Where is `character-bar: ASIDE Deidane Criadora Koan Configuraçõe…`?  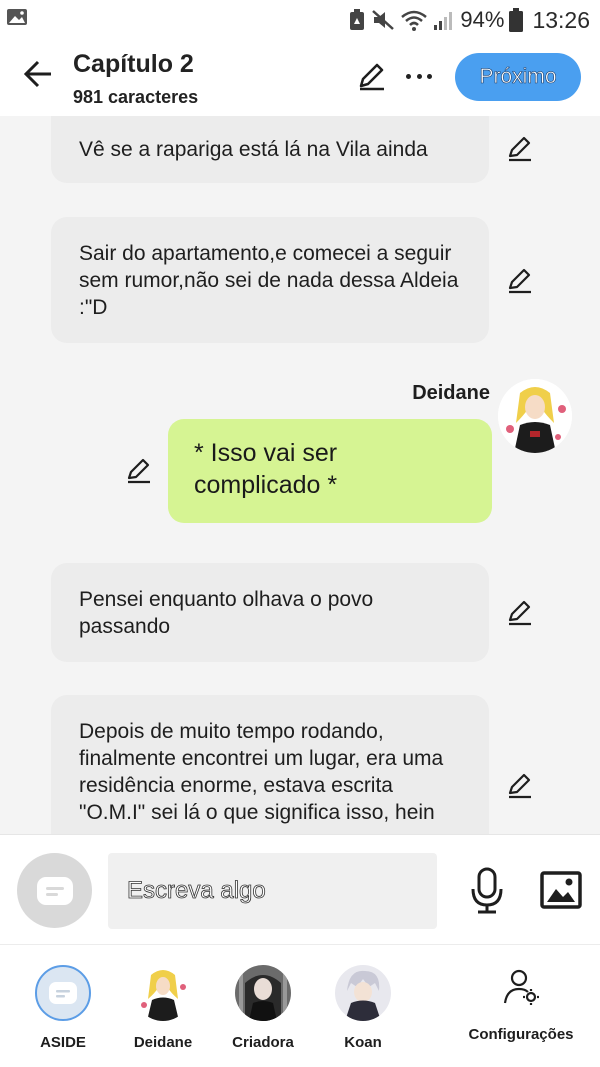
character-bar: ASIDE Deidane Criadora Koan Configuraçõe… is located at coordinates (300, 1005).